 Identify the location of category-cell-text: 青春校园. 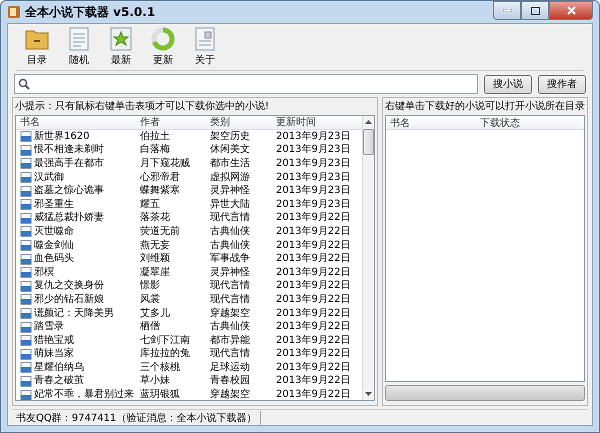
(230, 381).